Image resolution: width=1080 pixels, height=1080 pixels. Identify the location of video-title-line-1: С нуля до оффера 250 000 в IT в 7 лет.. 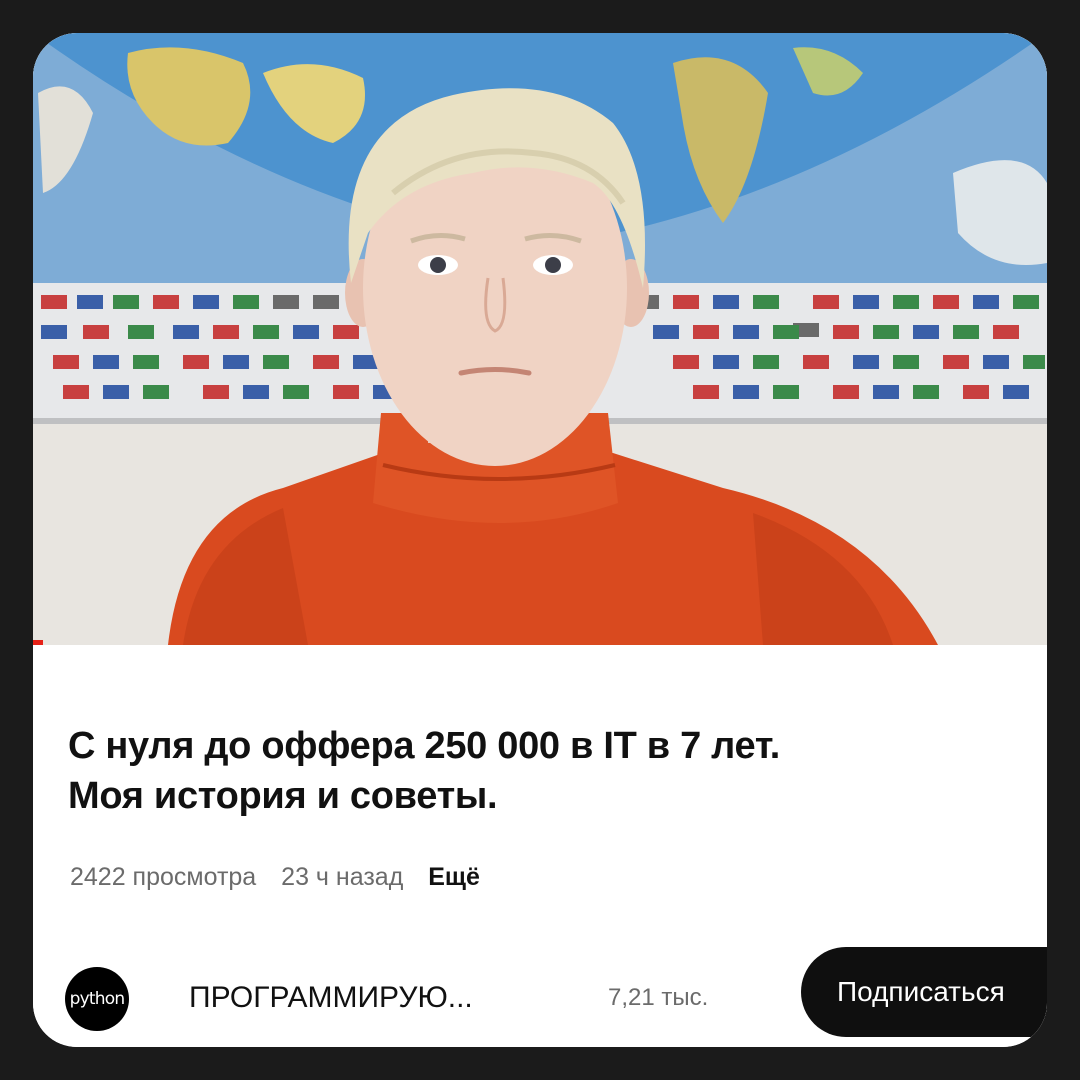
(424, 746).